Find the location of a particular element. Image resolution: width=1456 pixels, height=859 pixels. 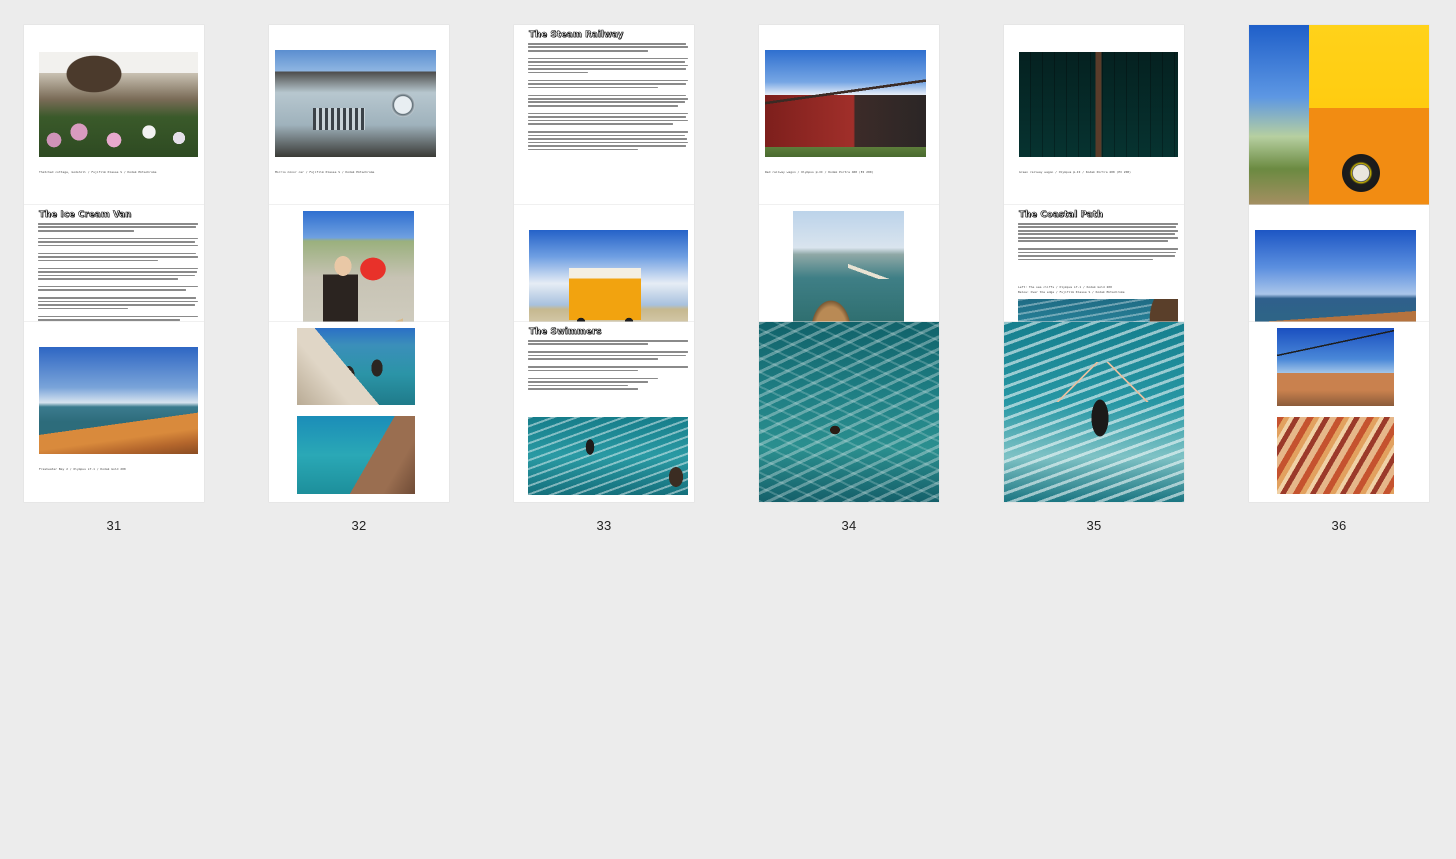

photo-coloured-cliffs is located at coordinates (1335, 455).